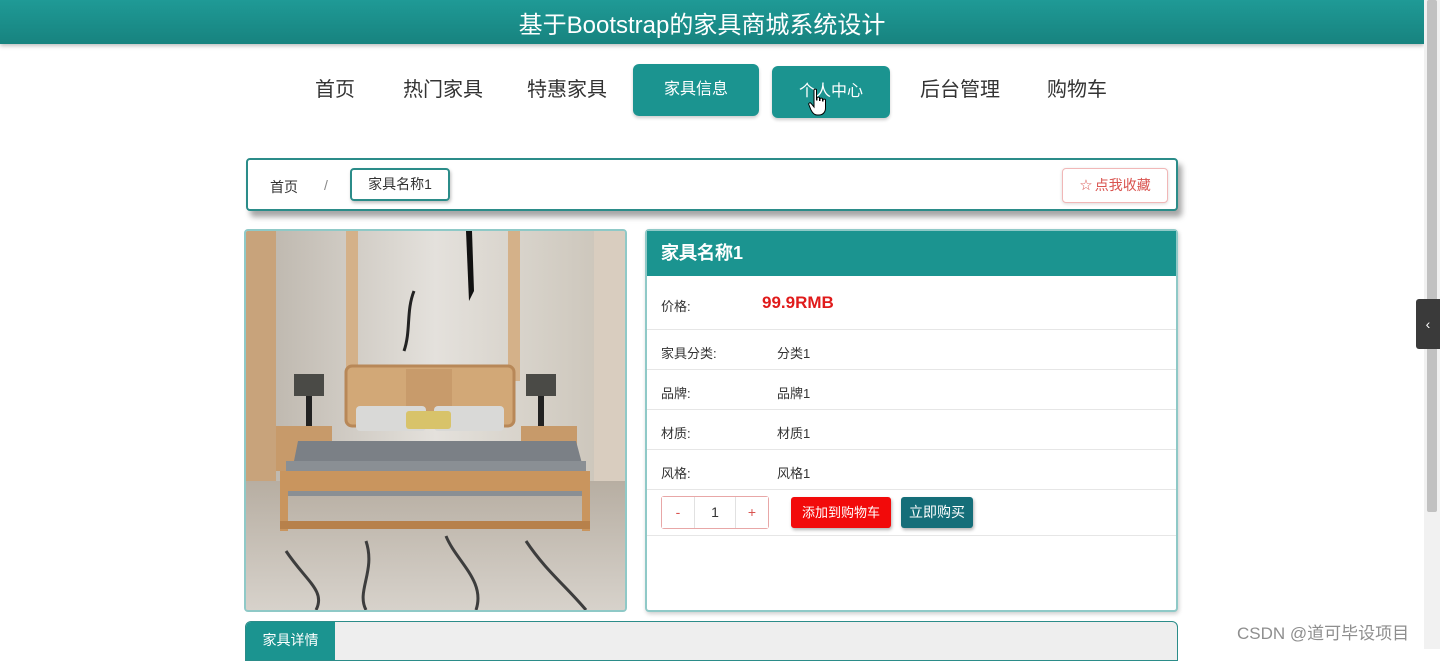 This screenshot has height=661, width=1440. Describe the element at coordinates (678, 512) in the screenshot. I see `quantity-minus-button: -` at that location.